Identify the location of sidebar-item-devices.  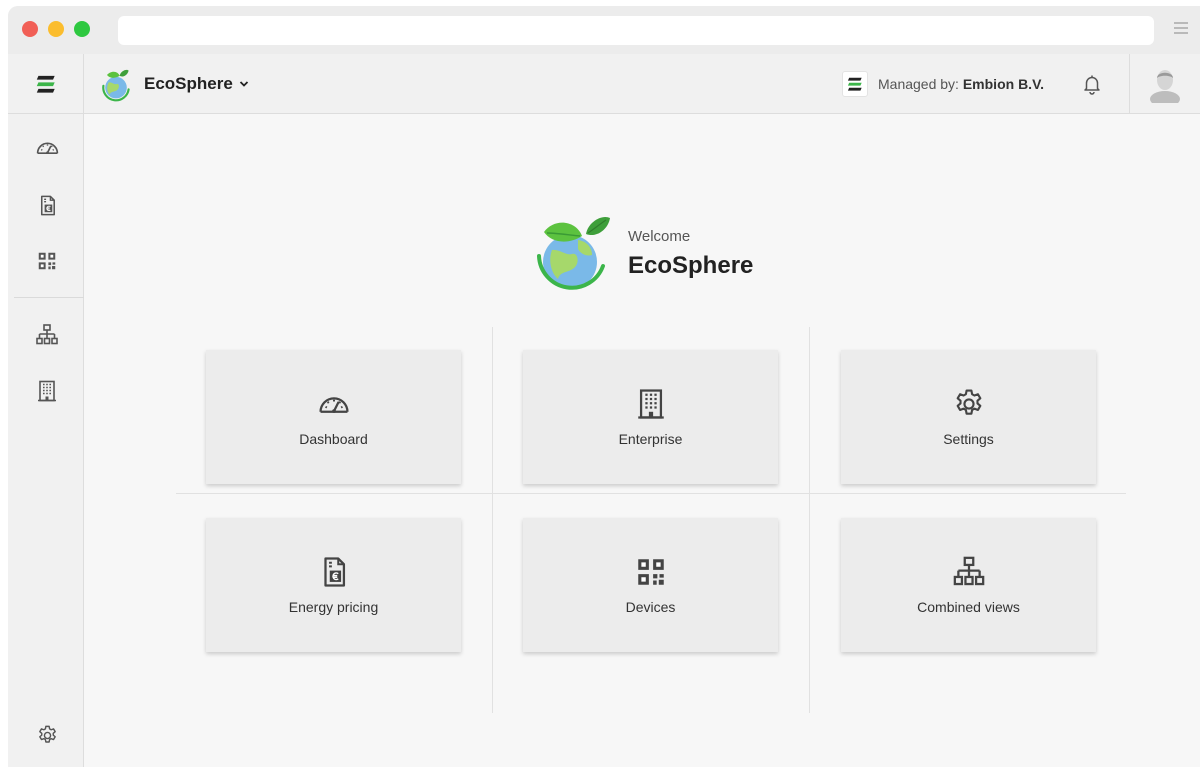
(47, 261).